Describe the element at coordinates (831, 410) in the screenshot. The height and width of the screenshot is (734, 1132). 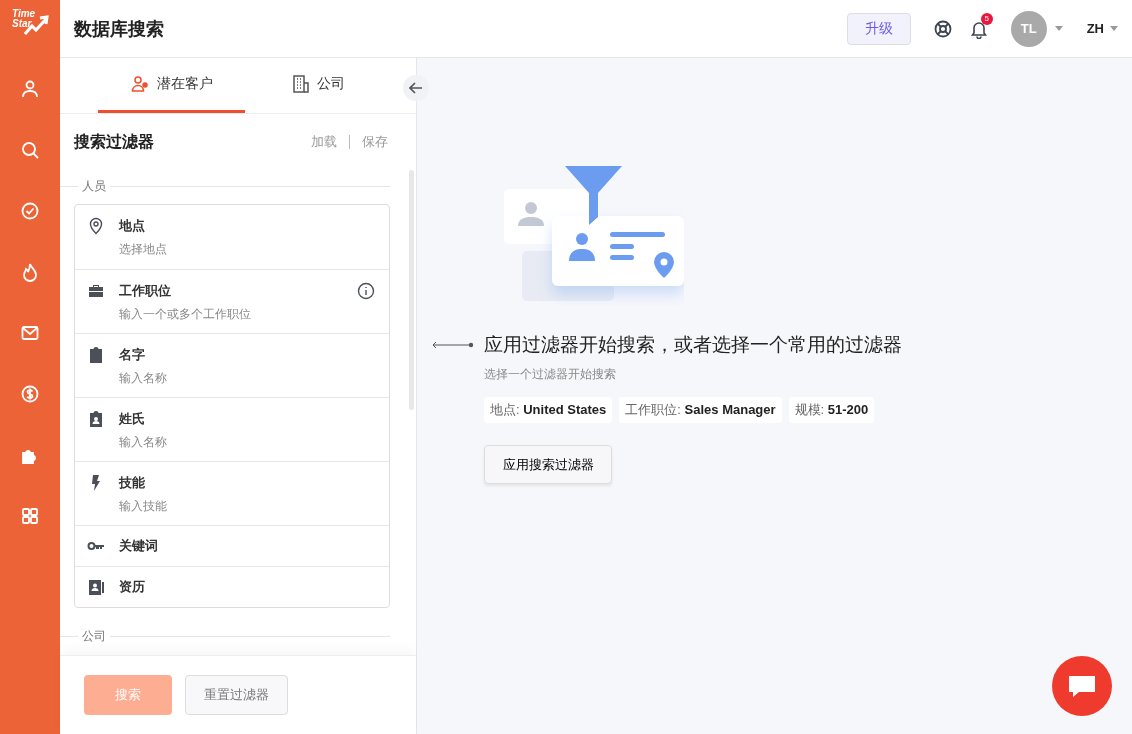
I see `filter-chip: 规模: 51-200` at that location.